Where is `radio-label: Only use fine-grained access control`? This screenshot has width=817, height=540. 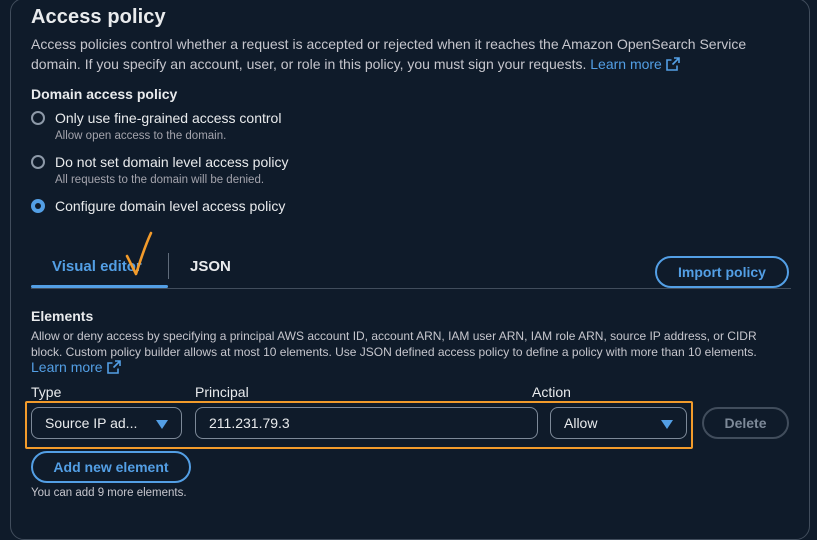
radio-label: Only use fine-grained access control is located at coordinates (168, 118).